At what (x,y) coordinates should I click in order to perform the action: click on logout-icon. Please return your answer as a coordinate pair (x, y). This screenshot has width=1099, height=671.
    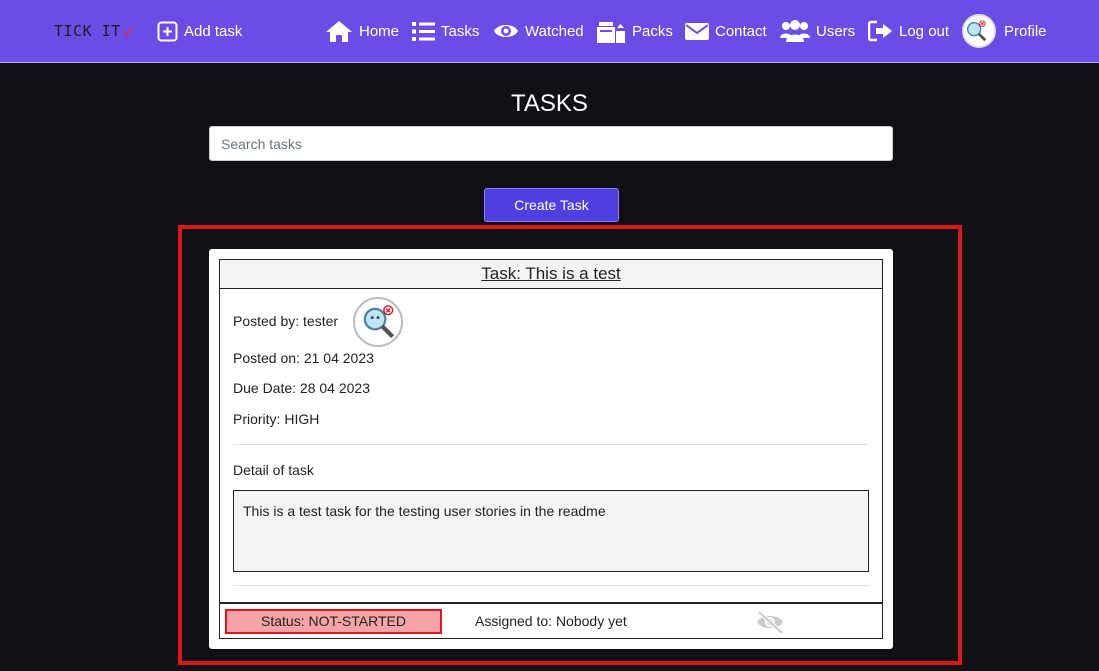
    Looking at the image, I should click on (880, 31).